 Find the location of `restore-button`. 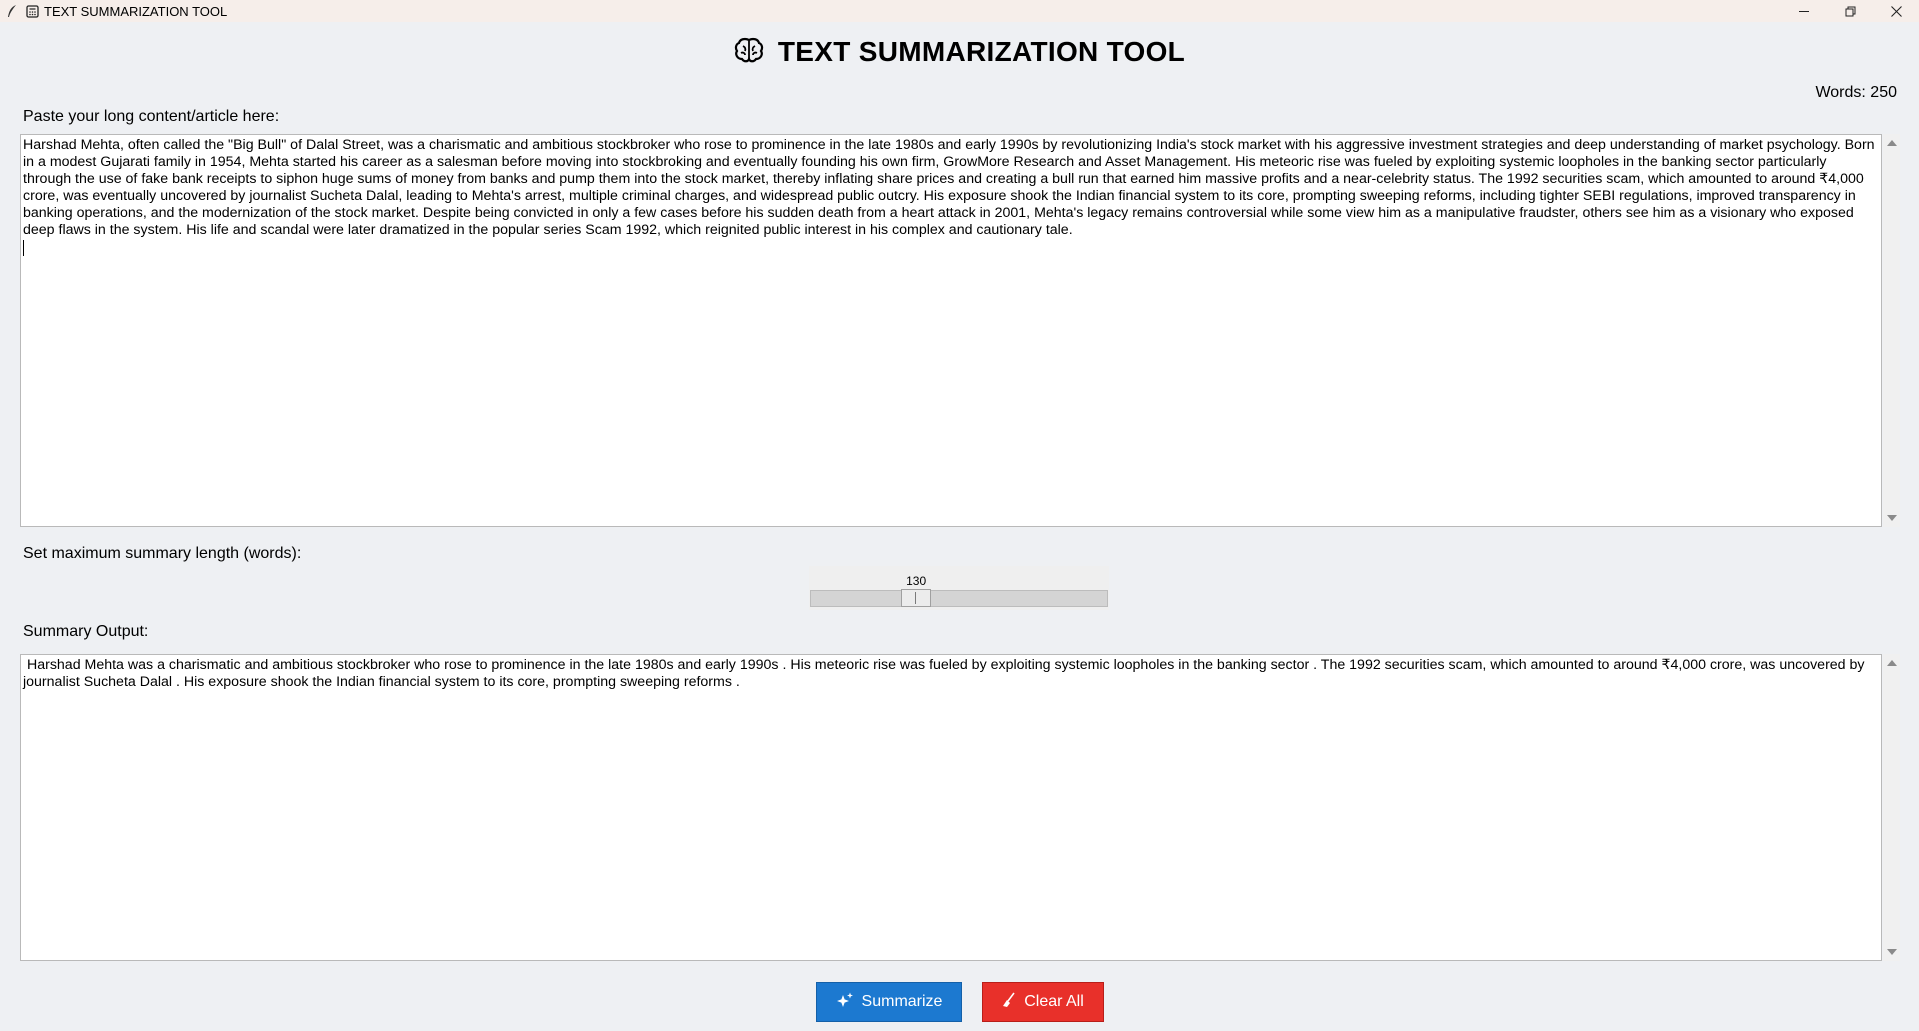

restore-button is located at coordinates (1850, 11).